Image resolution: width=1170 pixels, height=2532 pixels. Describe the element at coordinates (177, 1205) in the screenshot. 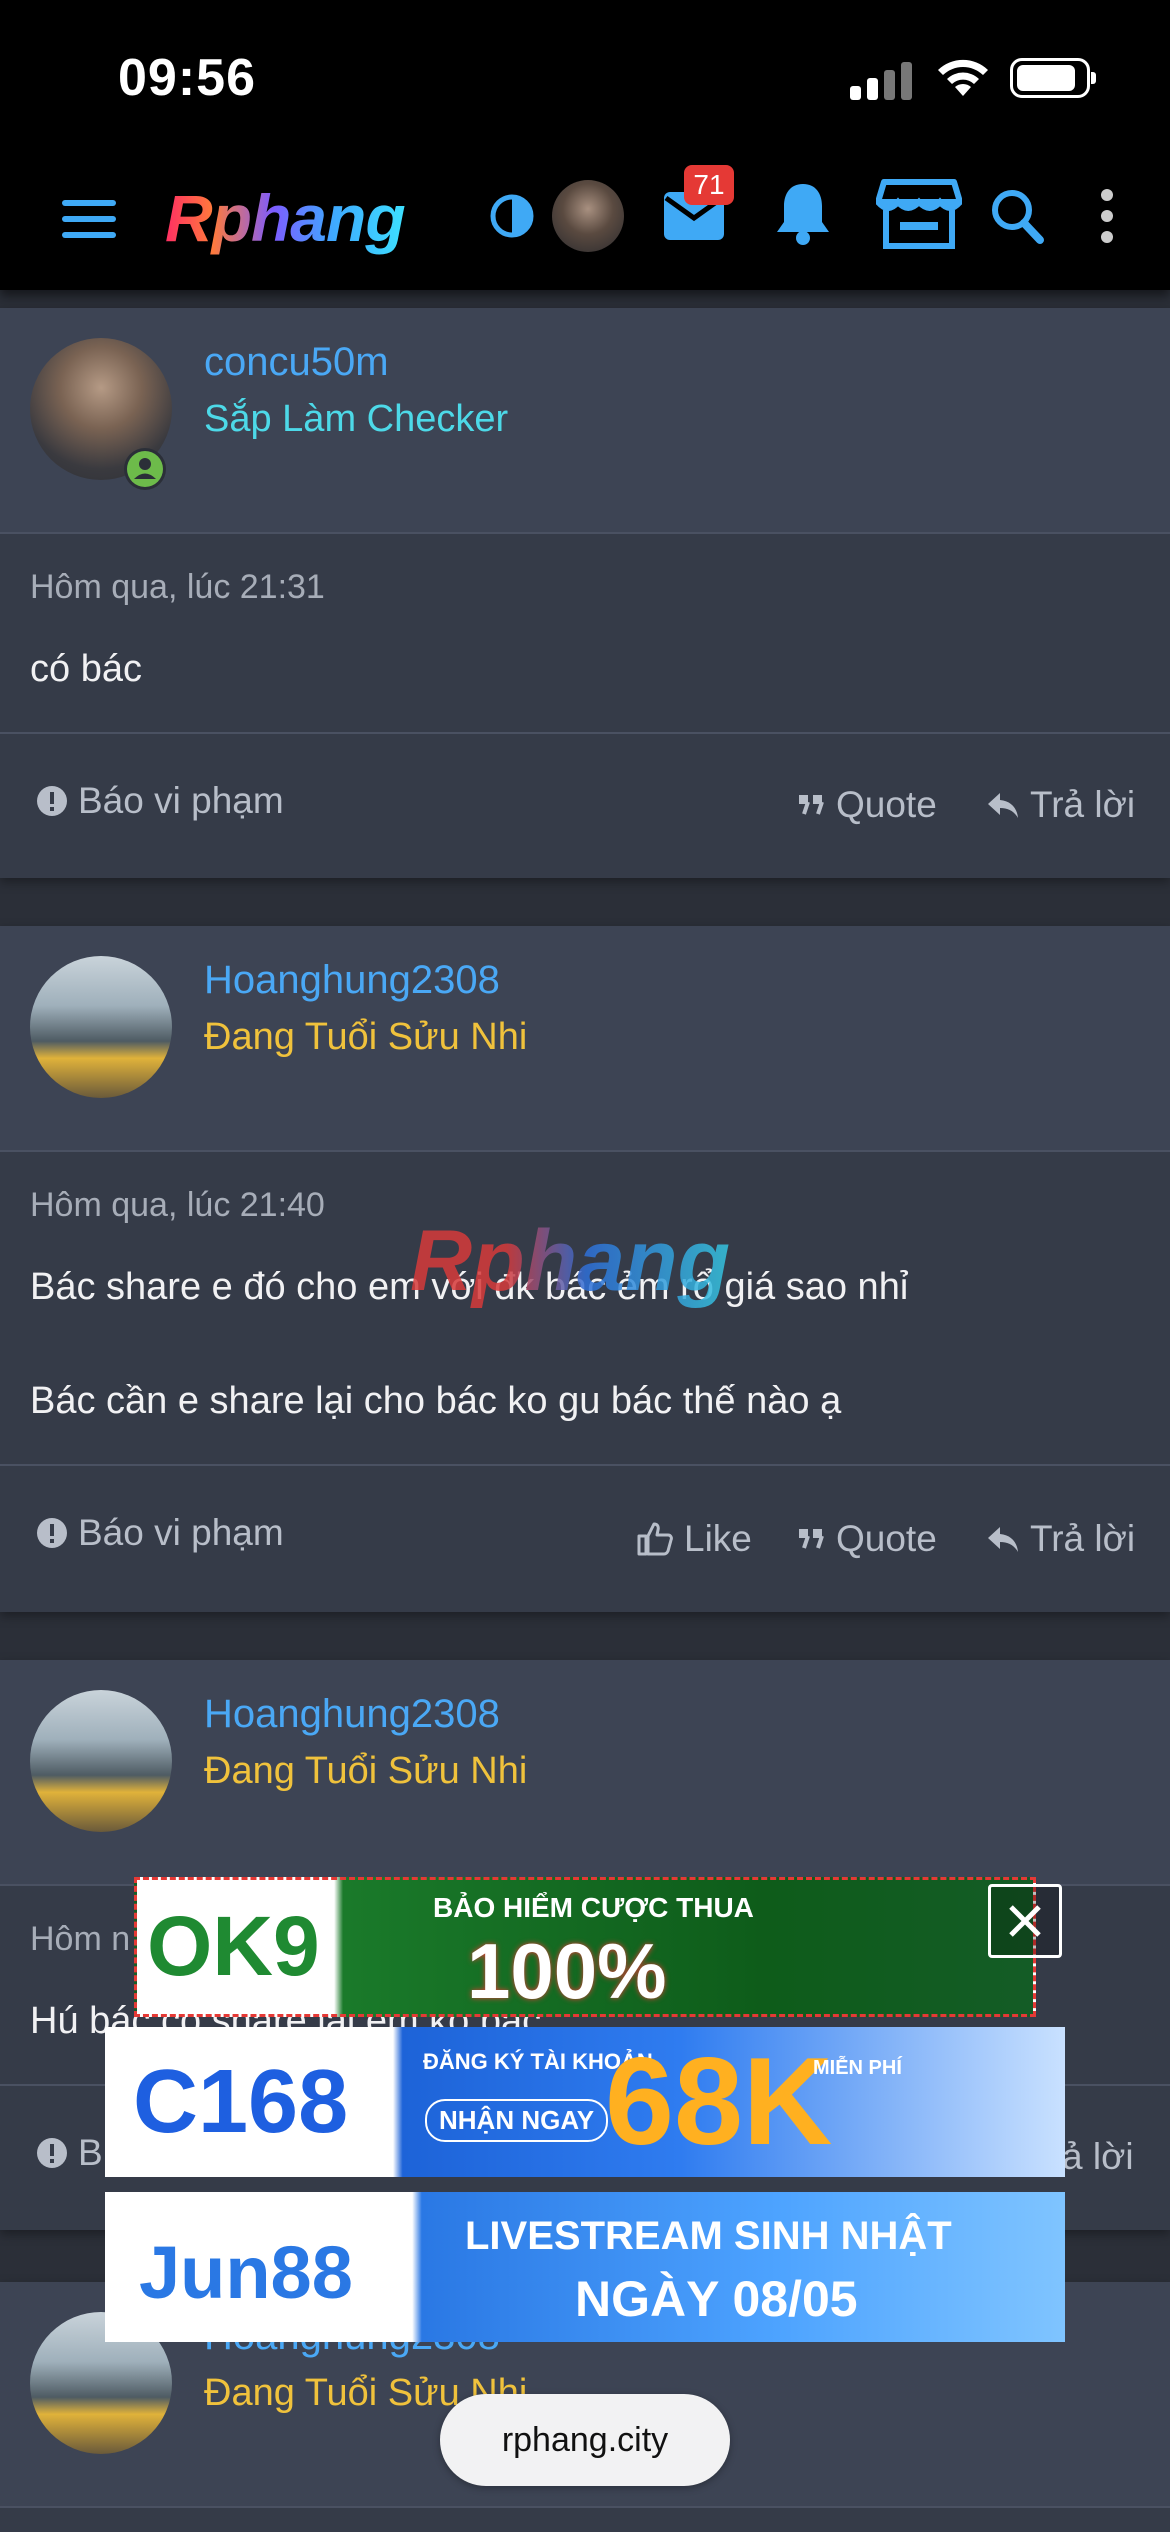

I see `post-timestamp: Hôm qua, lúc 21:40` at that location.